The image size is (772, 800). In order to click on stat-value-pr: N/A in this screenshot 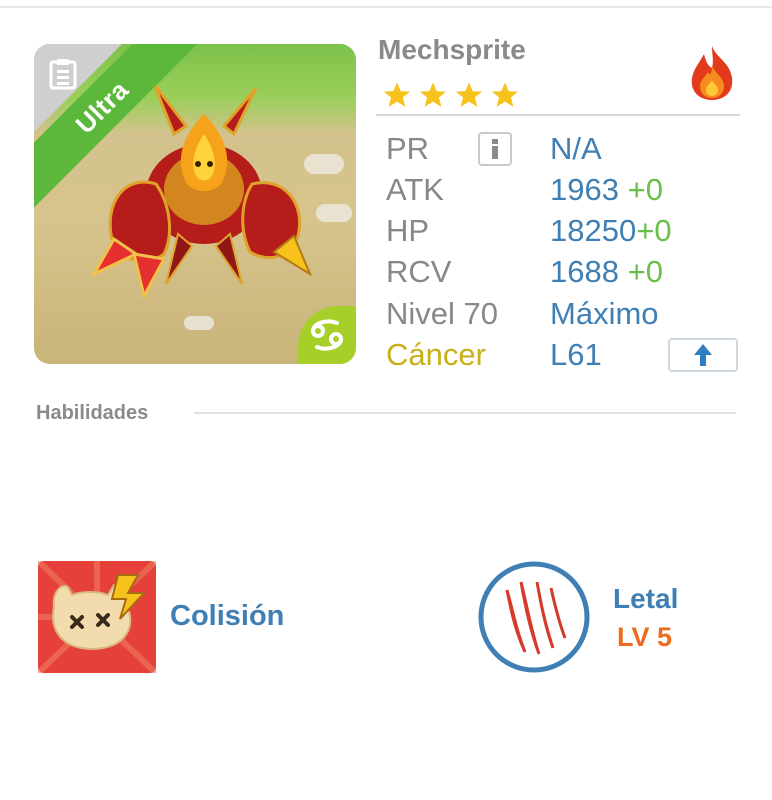, I will do `click(576, 148)`.